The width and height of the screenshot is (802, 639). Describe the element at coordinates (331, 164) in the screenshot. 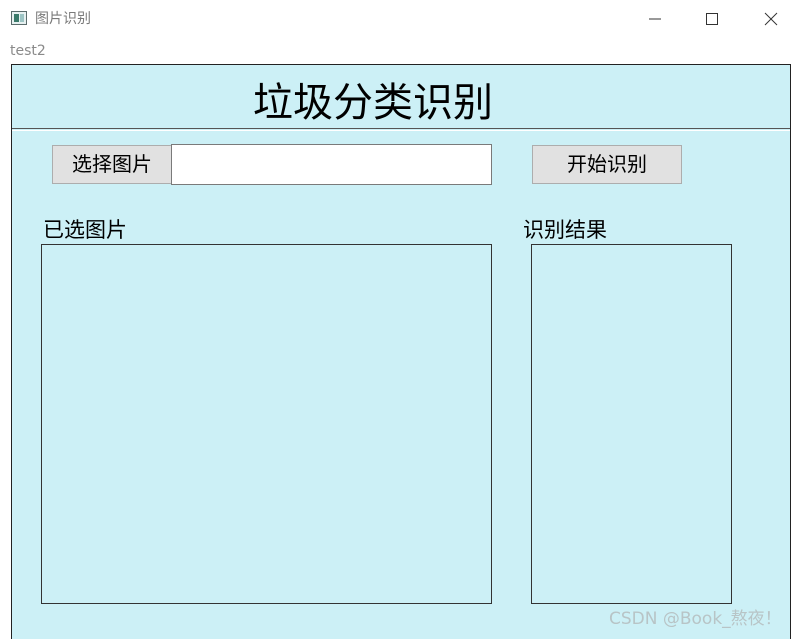

I see `image-path-input` at that location.